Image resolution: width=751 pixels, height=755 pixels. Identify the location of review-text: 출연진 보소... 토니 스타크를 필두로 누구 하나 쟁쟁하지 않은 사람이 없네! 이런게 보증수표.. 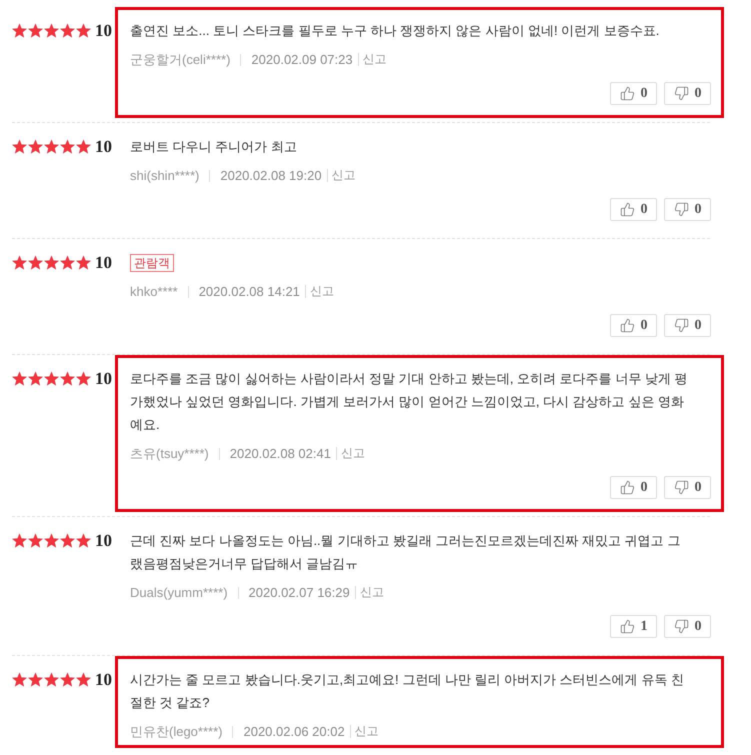
(395, 31).